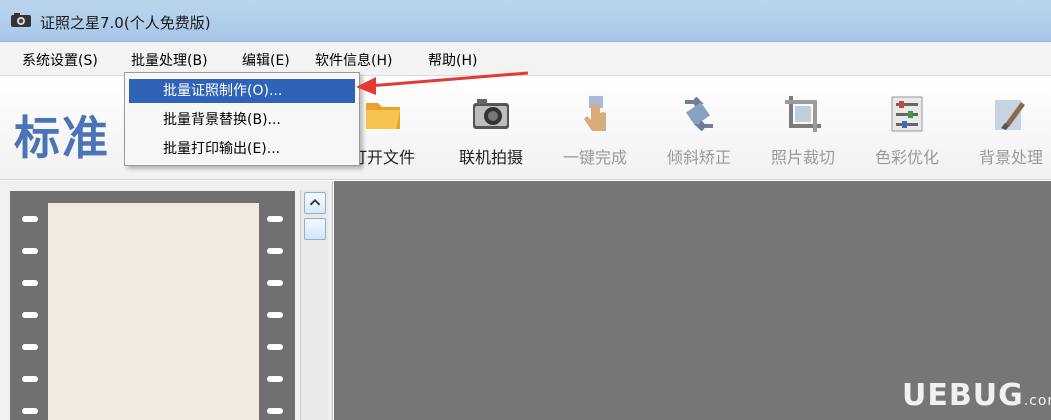 The height and width of the screenshot is (420, 1051). What do you see at coordinates (315, 229) in the screenshot?
I see `scroll-thumb` at bounding box center [315, 229].